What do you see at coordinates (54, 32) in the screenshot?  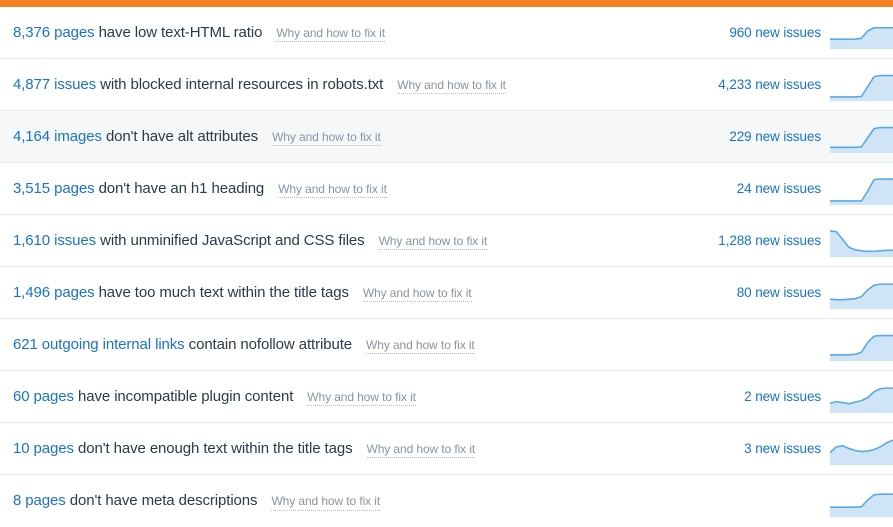 I see `issue-count-link: 8,376 pages` at bounding box center [54, 32].